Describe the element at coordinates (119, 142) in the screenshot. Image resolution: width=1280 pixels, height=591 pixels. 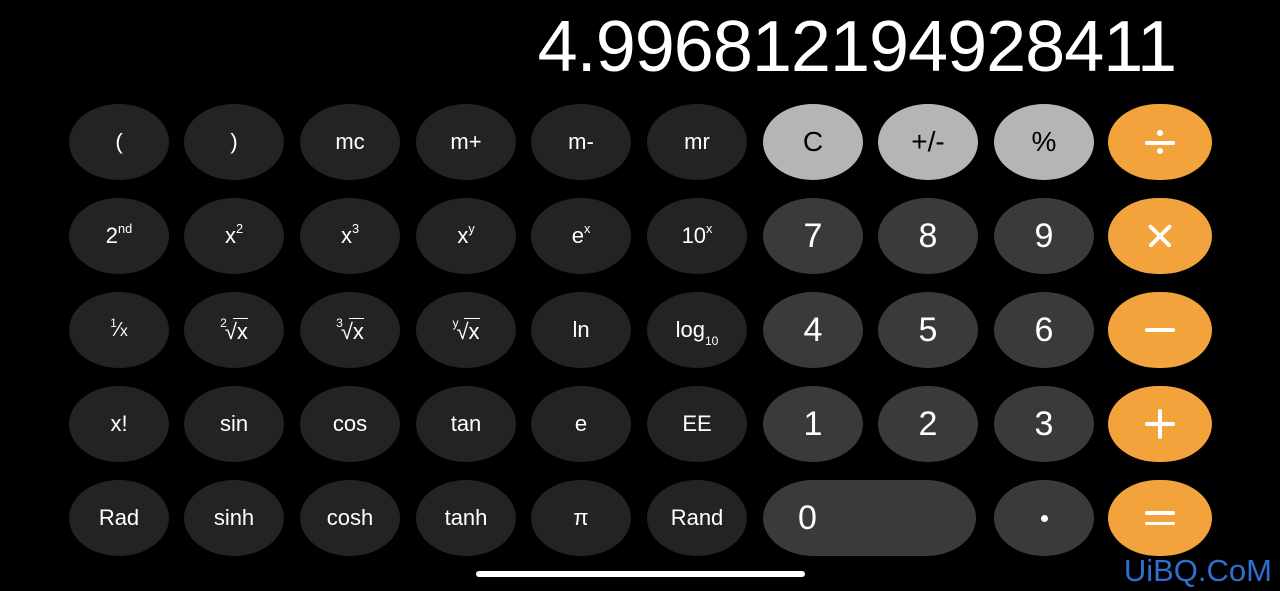
I see `key-open-paren: (` at that location.